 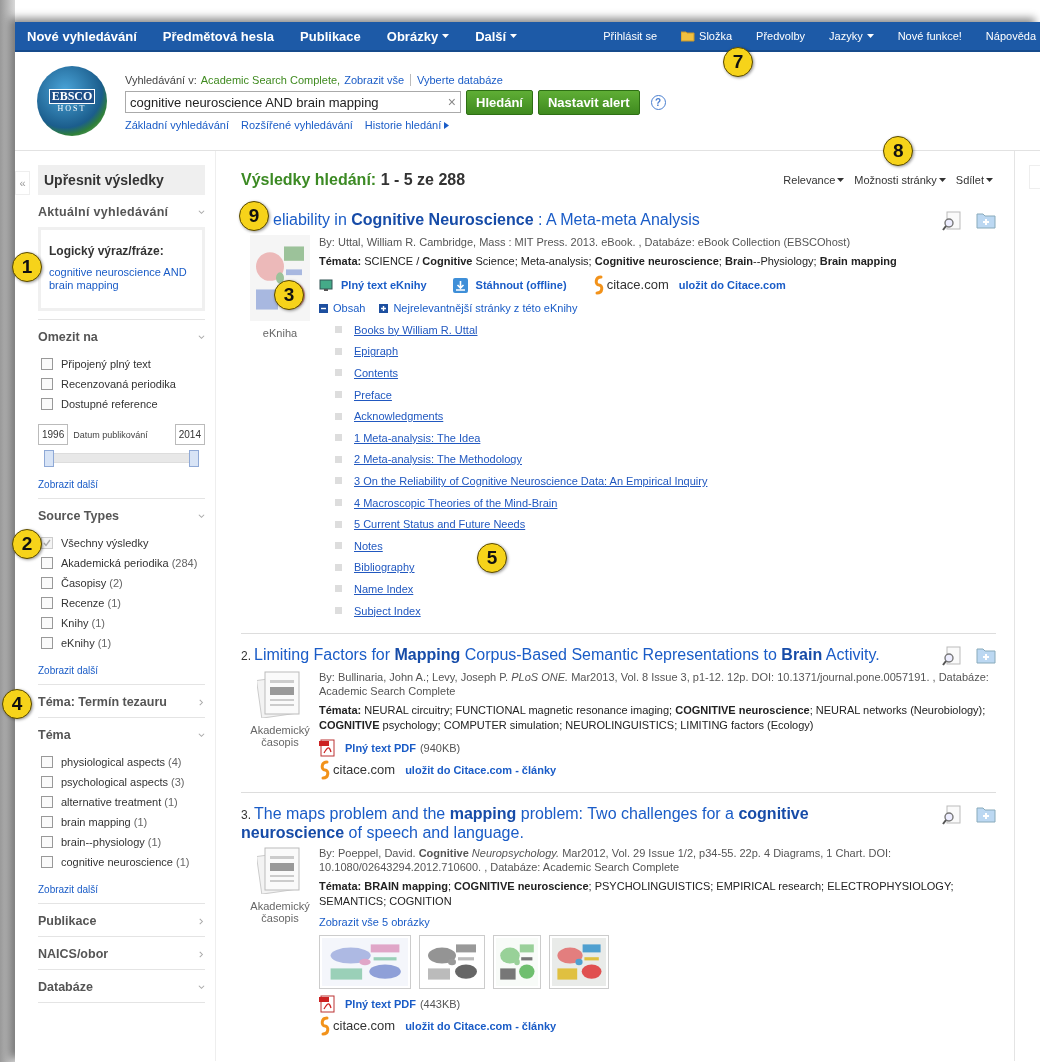 What do you see at coordinates (374, 79) in the screenshot?
I see `show-all-link: Zobrazit vše` at bounding box center [374, 79].